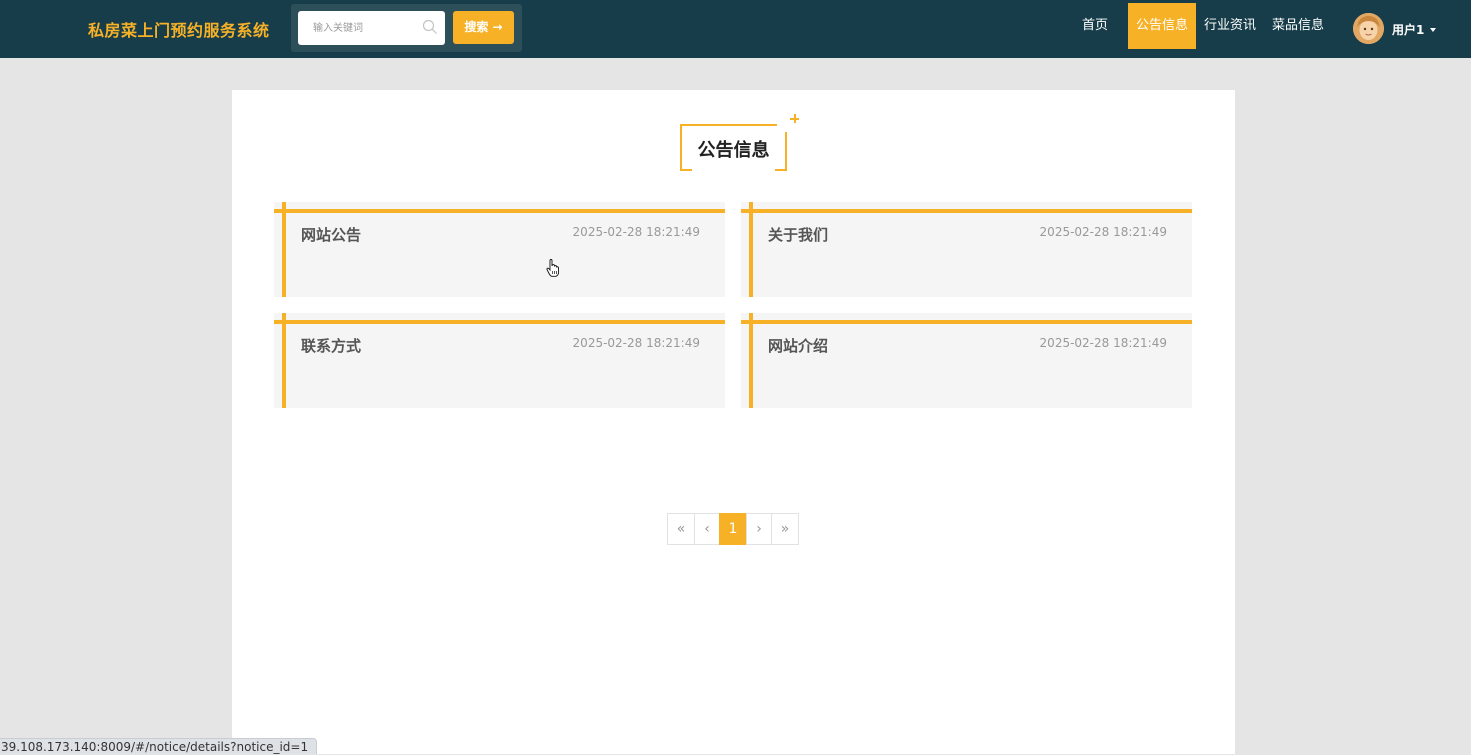  I want to click on notice-title: 网站公告, so click(331, 234).